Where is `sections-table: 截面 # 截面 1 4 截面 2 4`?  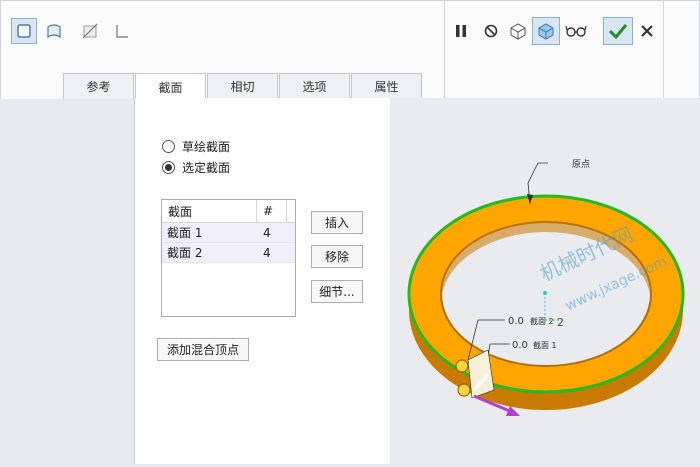
sections-table: 截面 # 截面 1 4 截面 2 4 is located at coordinates (228, 258).